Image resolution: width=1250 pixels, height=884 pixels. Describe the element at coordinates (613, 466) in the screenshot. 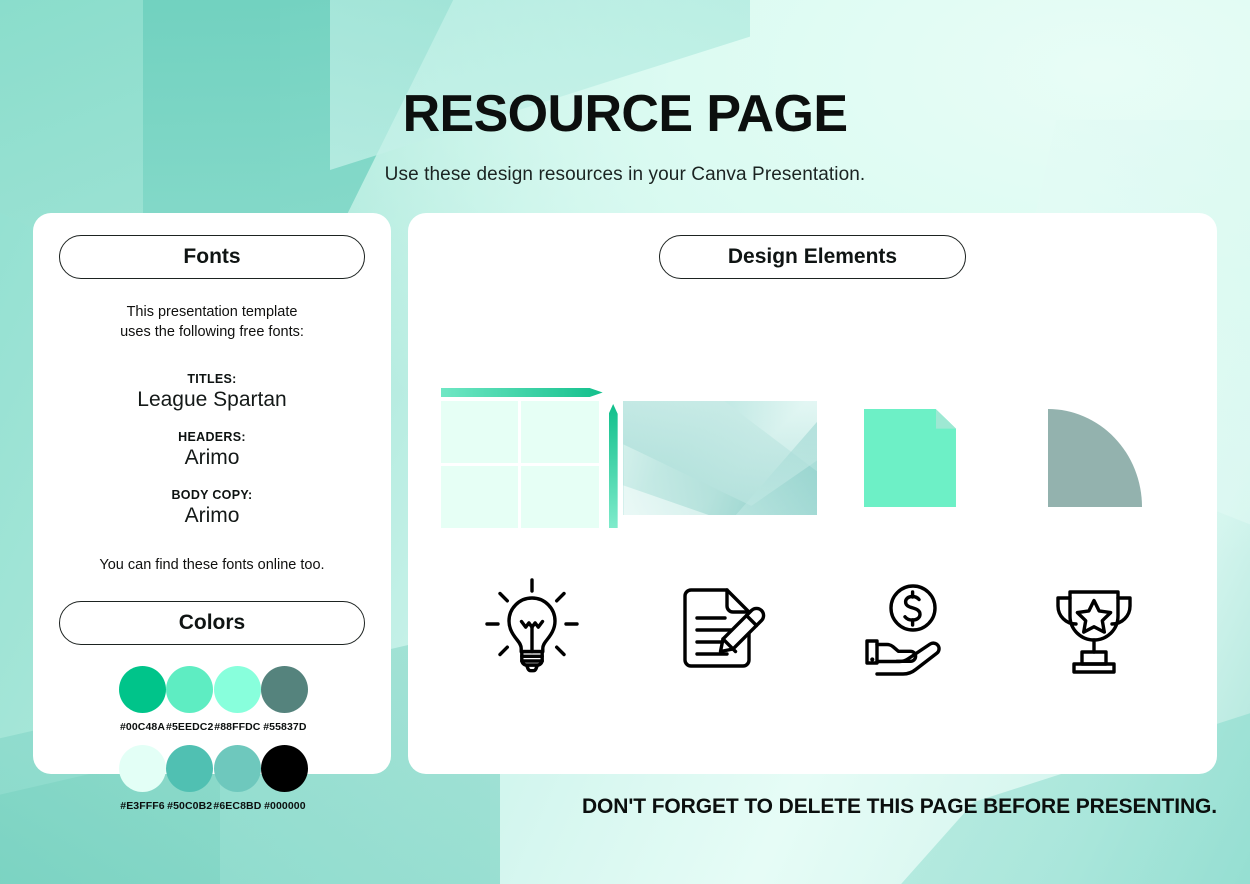

I see `arrow-up-icon` at that location.